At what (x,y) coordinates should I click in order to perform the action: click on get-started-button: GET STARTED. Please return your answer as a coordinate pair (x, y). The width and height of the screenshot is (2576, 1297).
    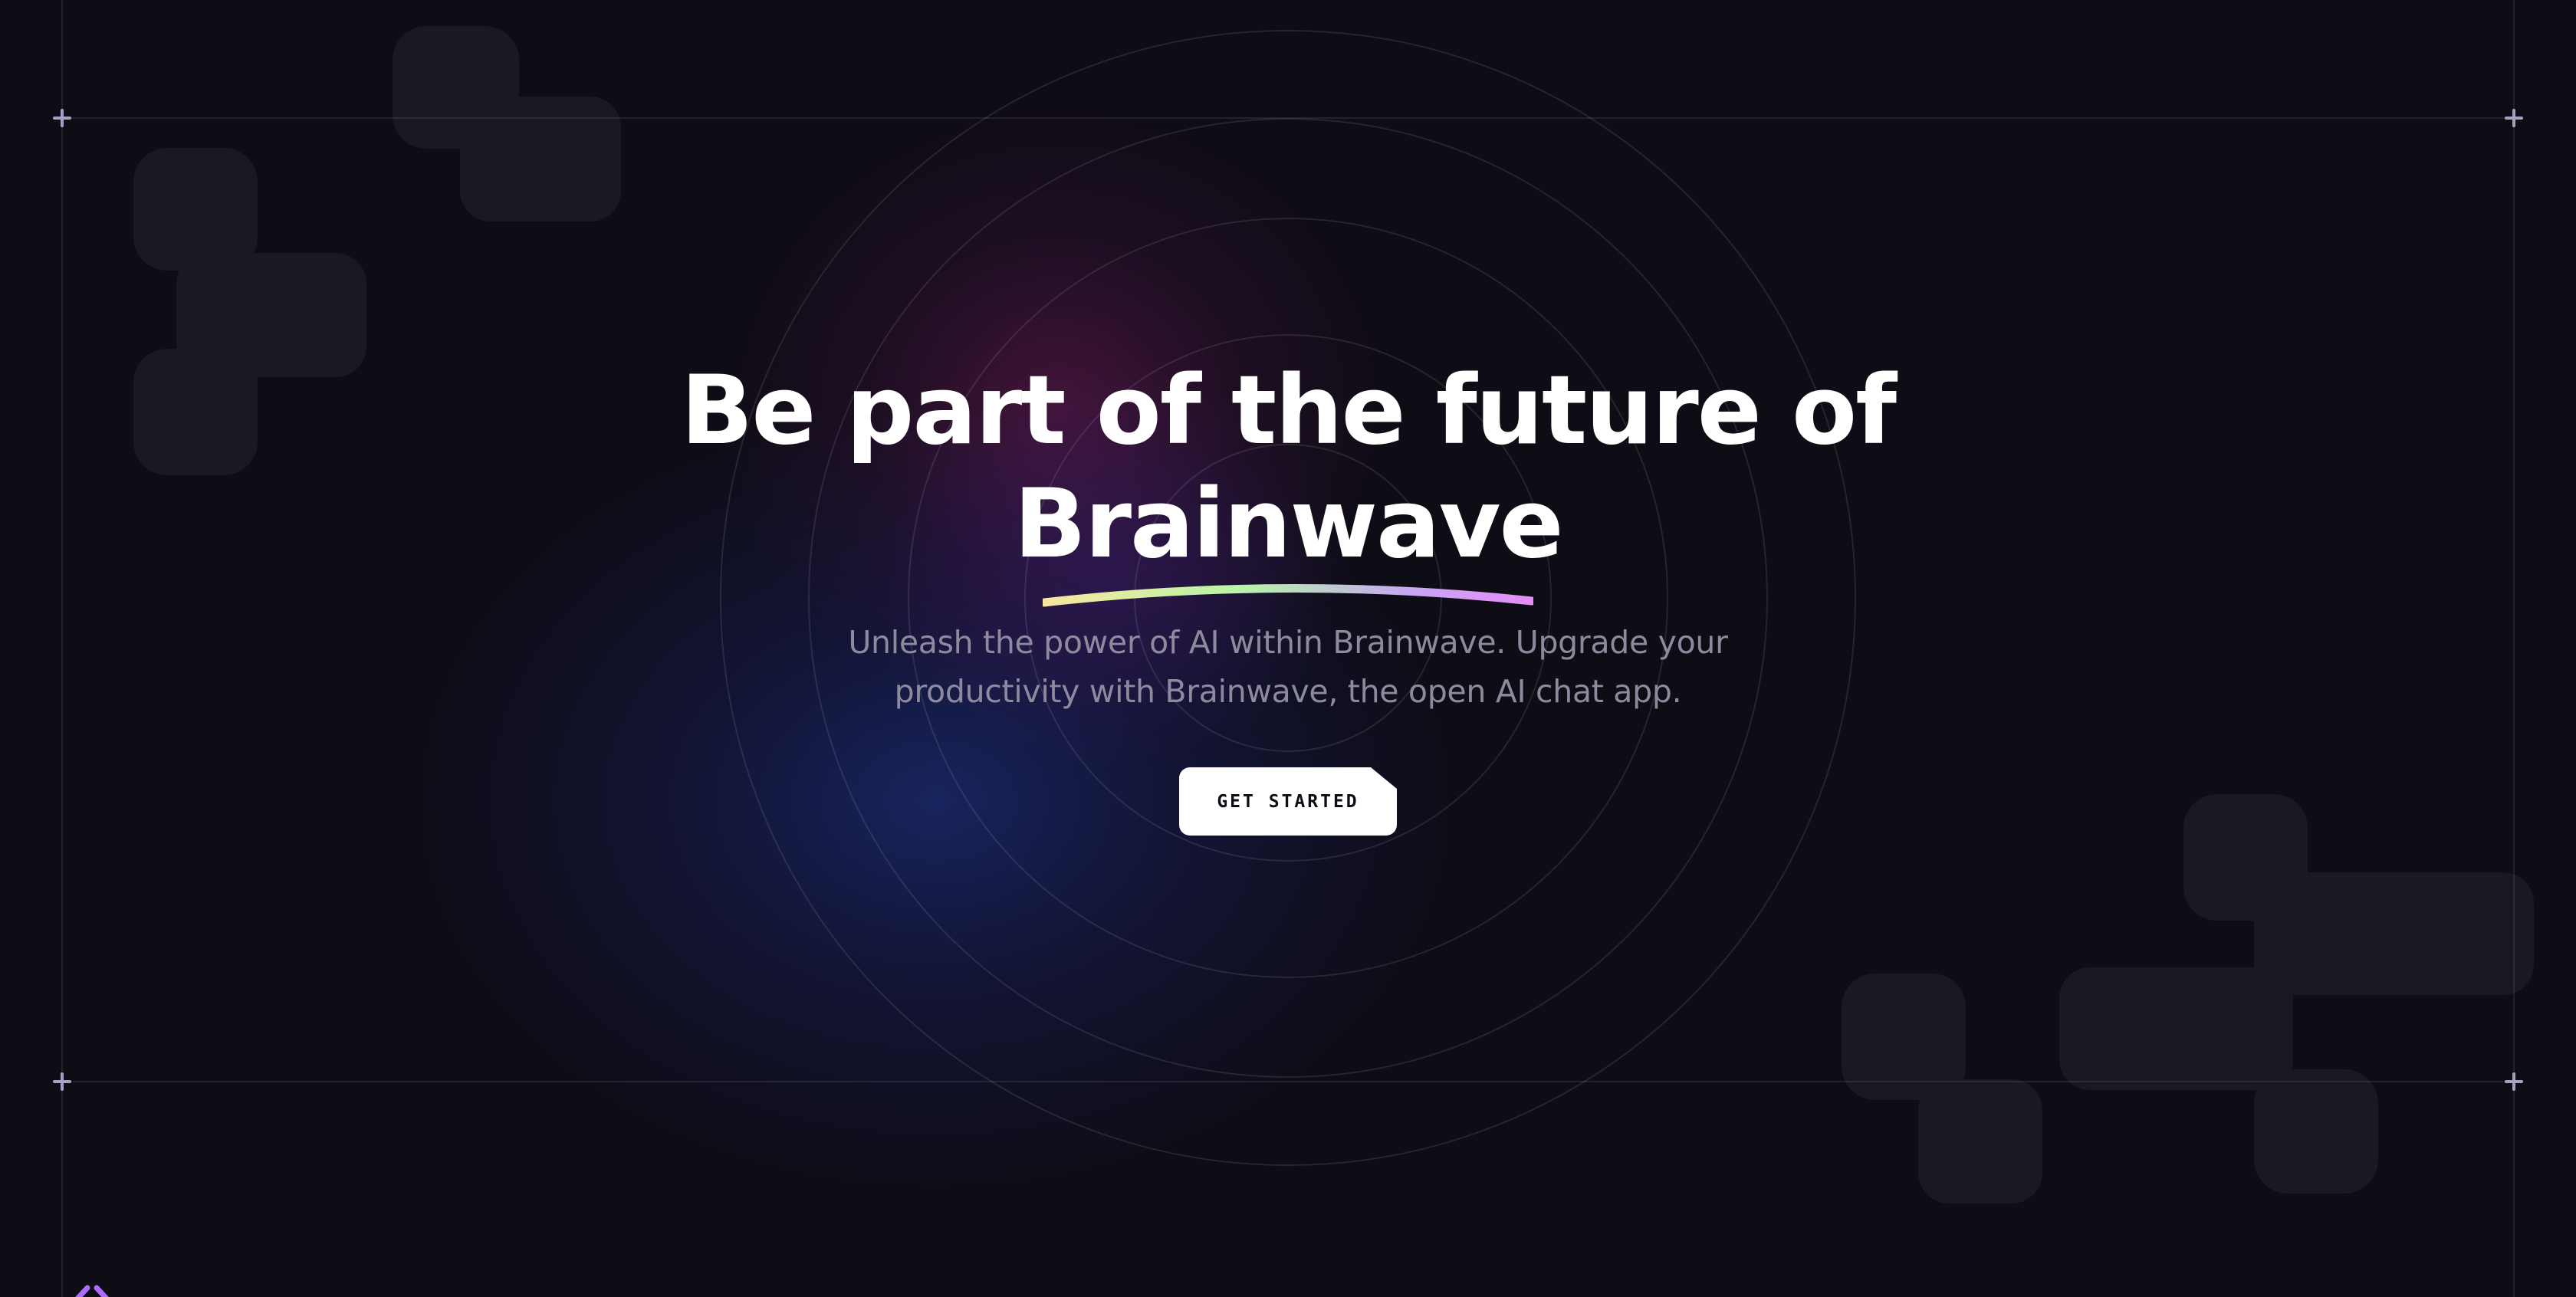
    Looking at the image, I should click on (1288, 802).